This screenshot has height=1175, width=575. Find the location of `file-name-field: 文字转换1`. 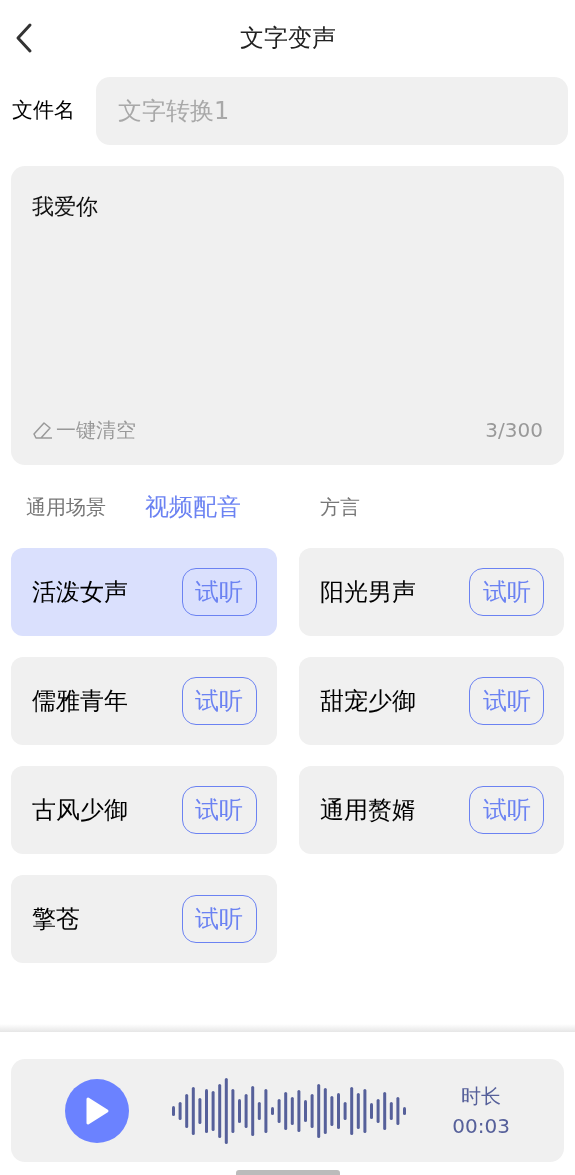

file-name-field: 文字转换1 is located at coordinates (332, 111).